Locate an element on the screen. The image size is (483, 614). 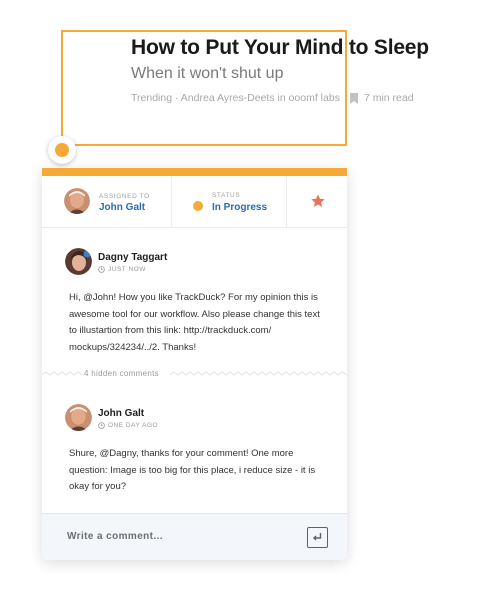
comment-compose is located at coordinates (194, 536).